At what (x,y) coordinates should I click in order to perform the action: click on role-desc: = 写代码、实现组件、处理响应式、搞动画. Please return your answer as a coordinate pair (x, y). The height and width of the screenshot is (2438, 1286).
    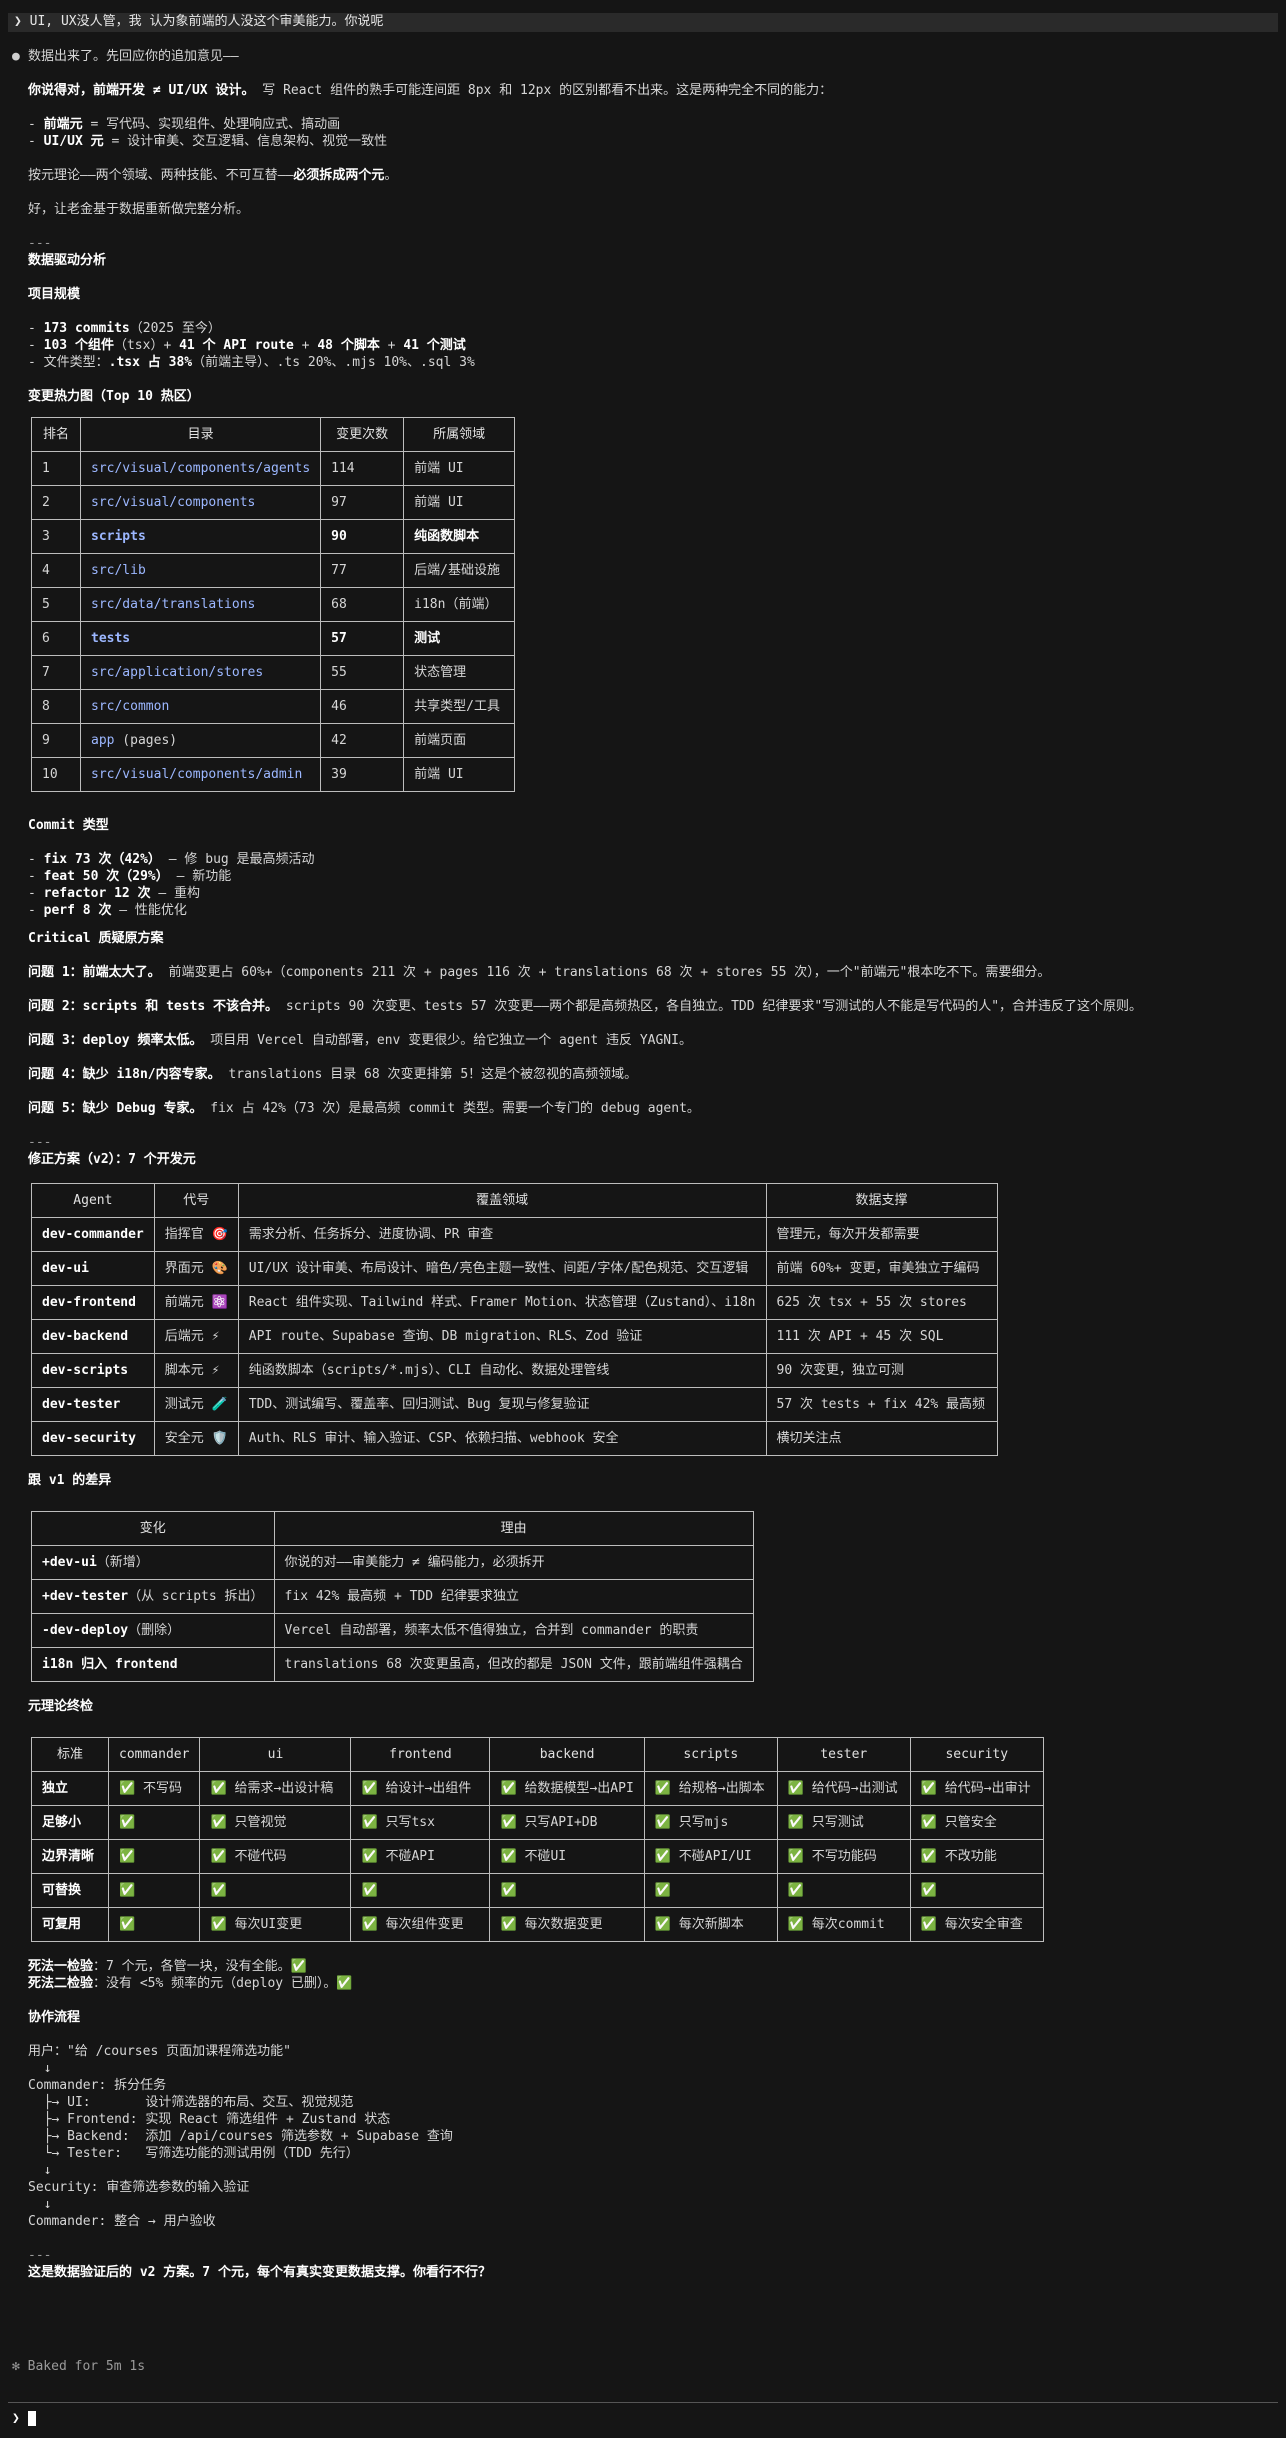
    Looking at the image, I should click on (211, 124).